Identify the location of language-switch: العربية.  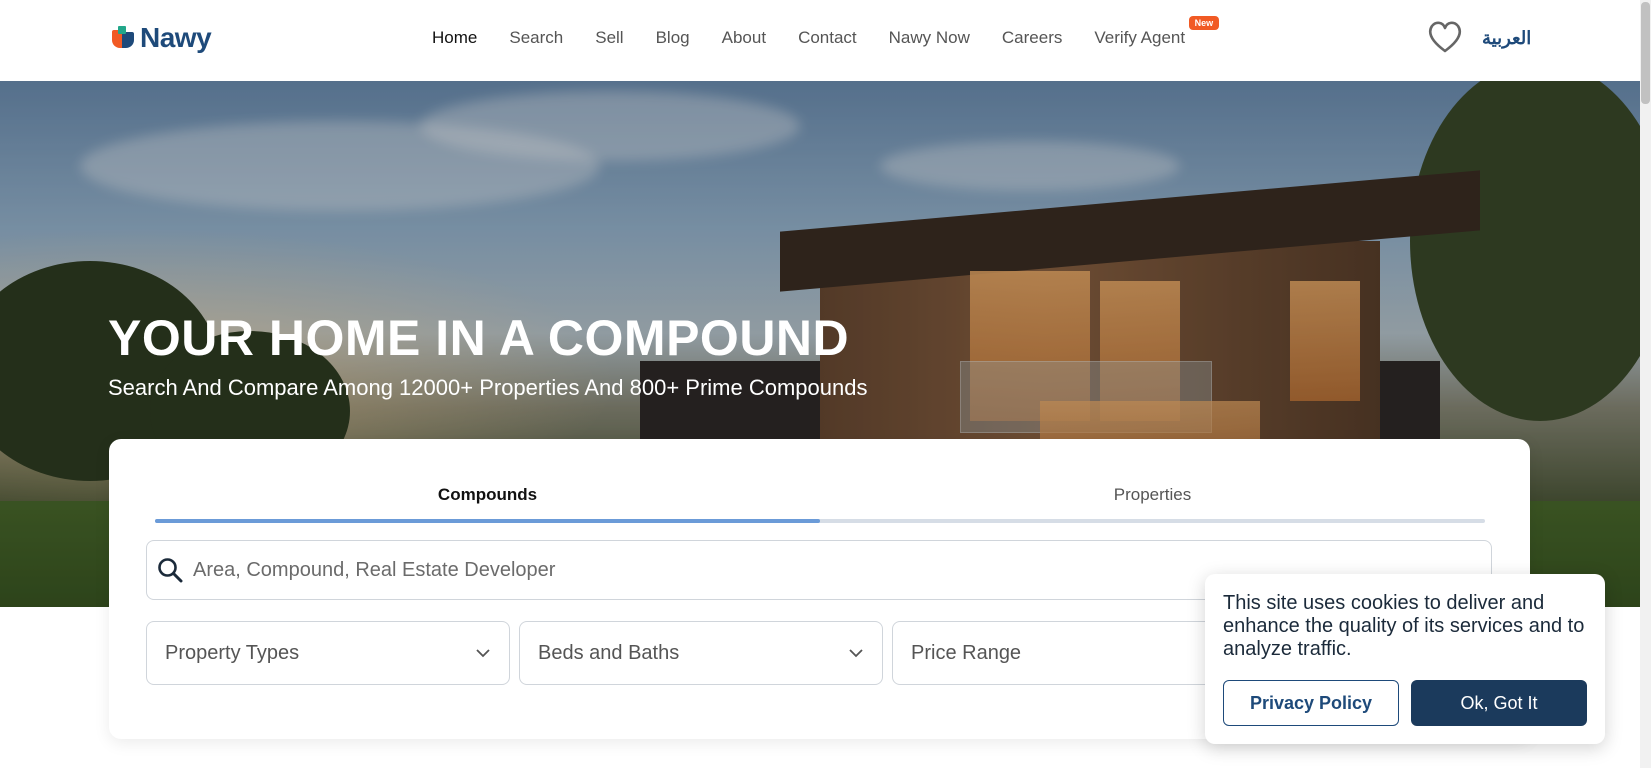
(1506, 38).